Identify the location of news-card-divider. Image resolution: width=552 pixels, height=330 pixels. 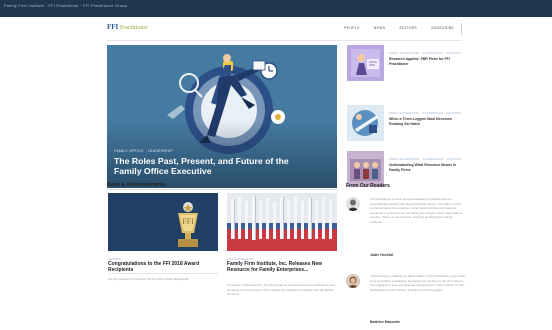
(163, 273).